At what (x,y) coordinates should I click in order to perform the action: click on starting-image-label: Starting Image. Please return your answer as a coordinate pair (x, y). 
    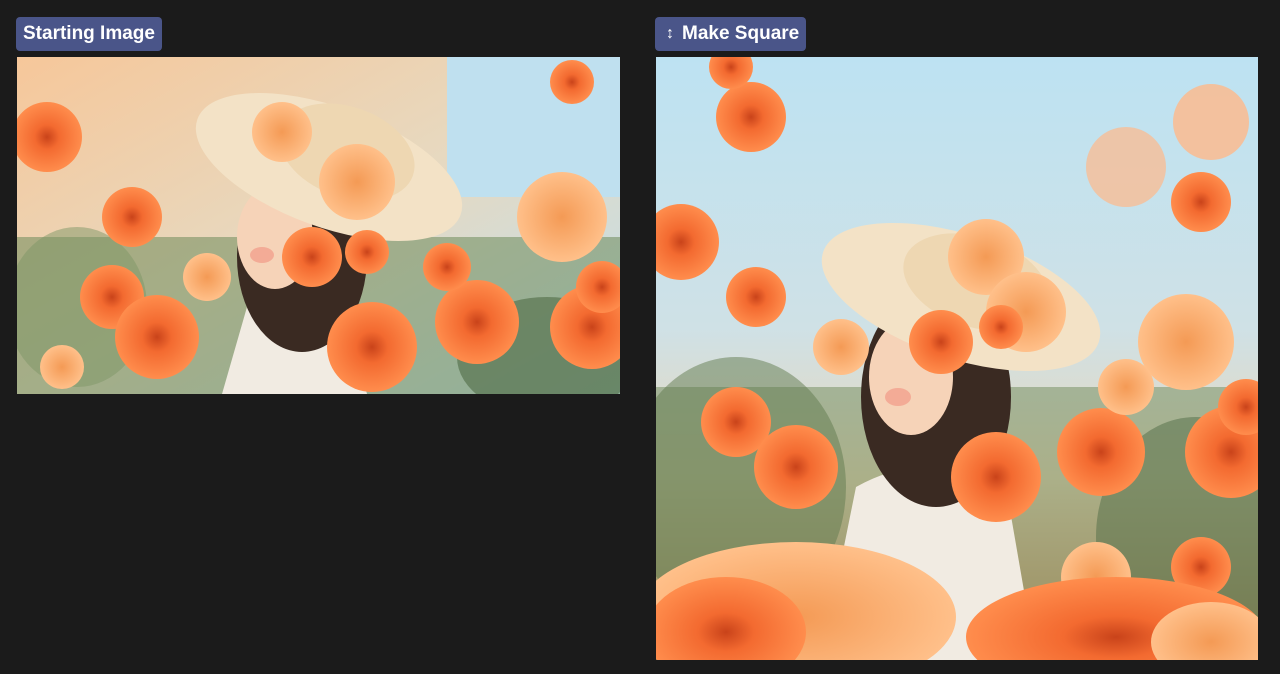
    Looking at the image, I should click on (89, 34).